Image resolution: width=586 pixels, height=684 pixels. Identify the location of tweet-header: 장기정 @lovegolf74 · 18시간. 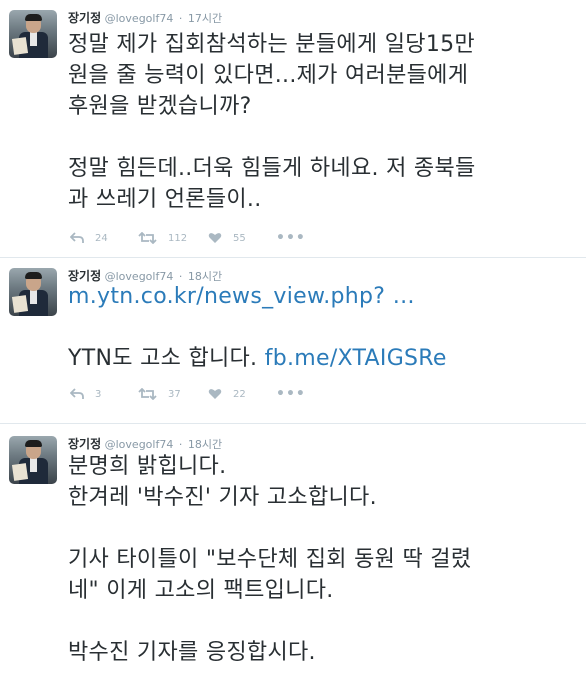
(145, 443).